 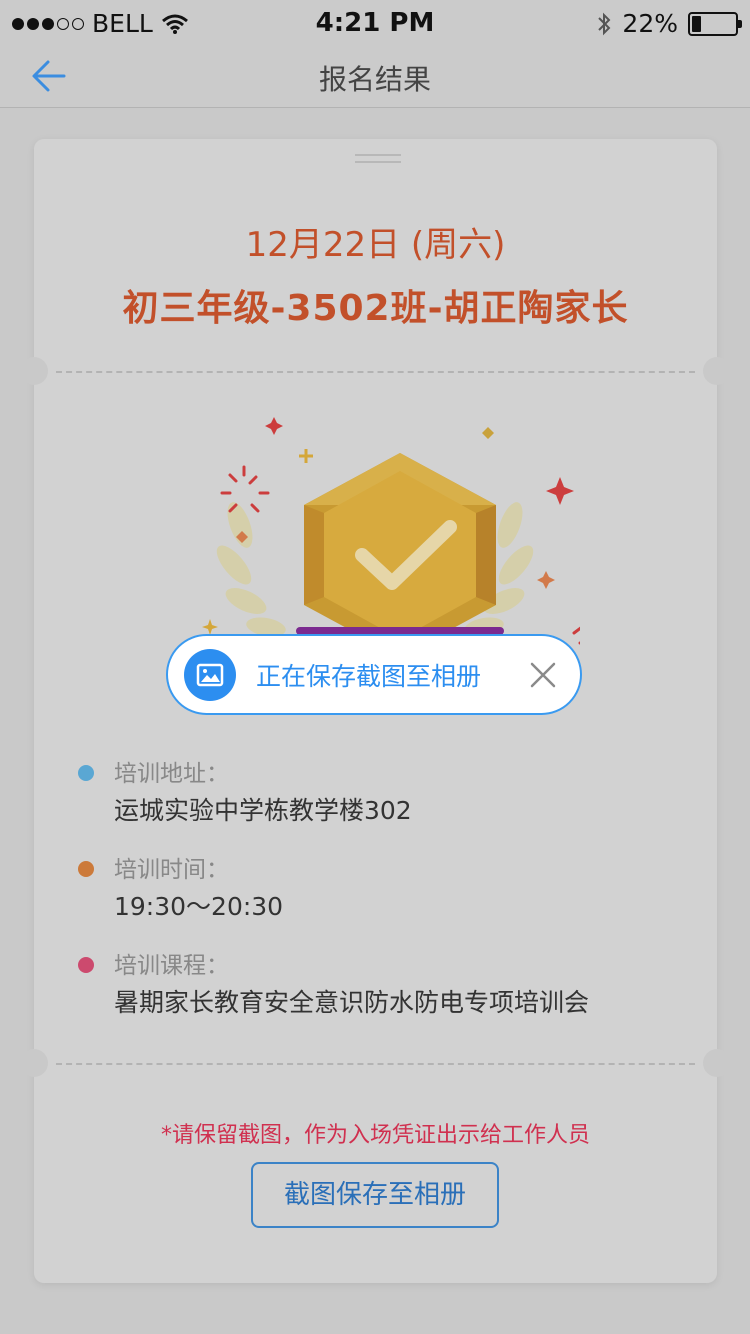 I want to click on ticket-notch-left-bottom, so click(x=34, y=1063).